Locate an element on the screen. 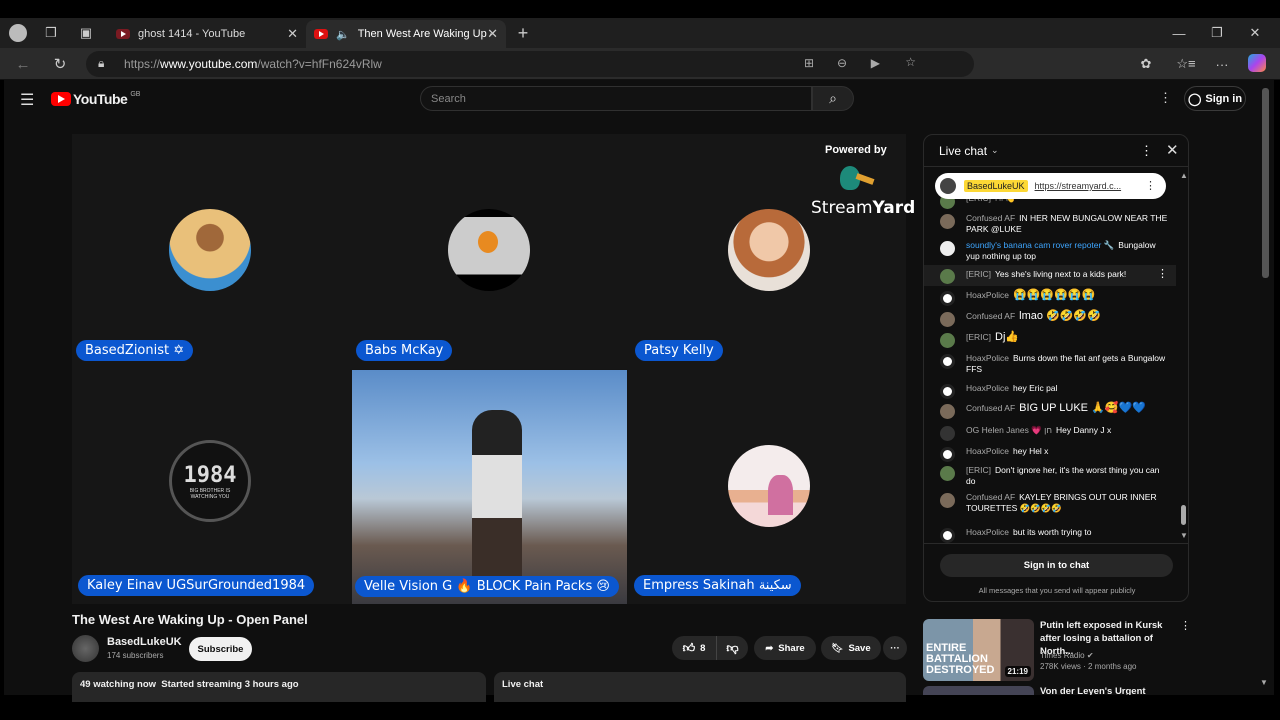 The image size is (1280, 720). vertical-tabs-icon: ▣ is located at coordinates (86, 33).